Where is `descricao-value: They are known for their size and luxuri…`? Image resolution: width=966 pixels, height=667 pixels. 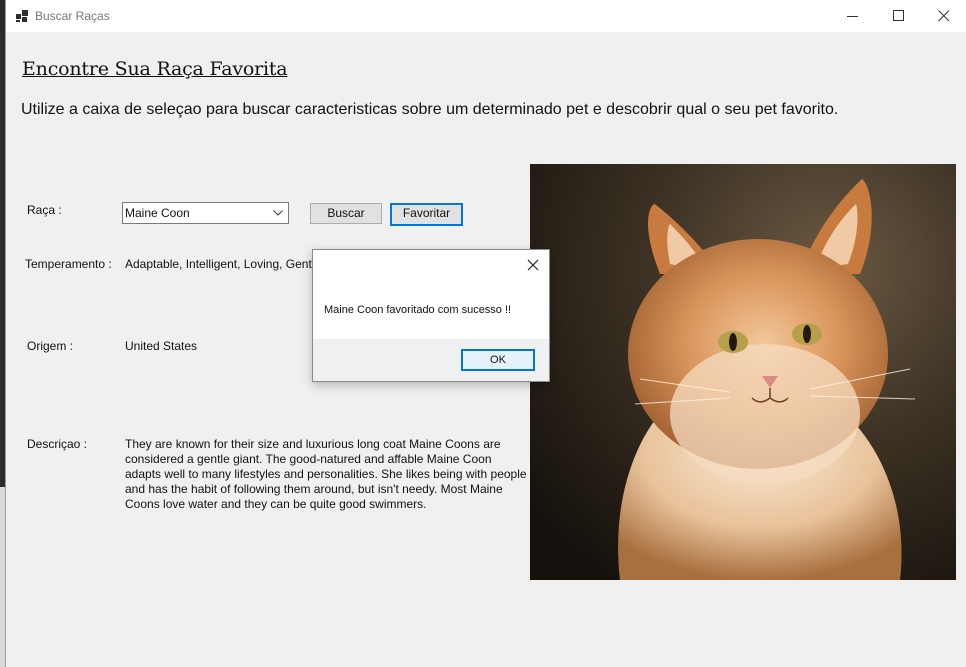
descricao-value: They are known for their size and luxuri… is located at coordinates (326, 474).